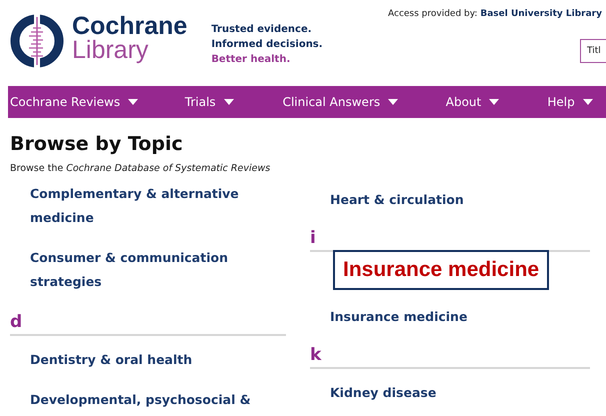 The width and height of the screenshot is (606, 416). What do you see at coordinates (364, 102) in the screenshot?
I see `nav-menu-button: Clinical Answers` at bounding box center [364, 102].